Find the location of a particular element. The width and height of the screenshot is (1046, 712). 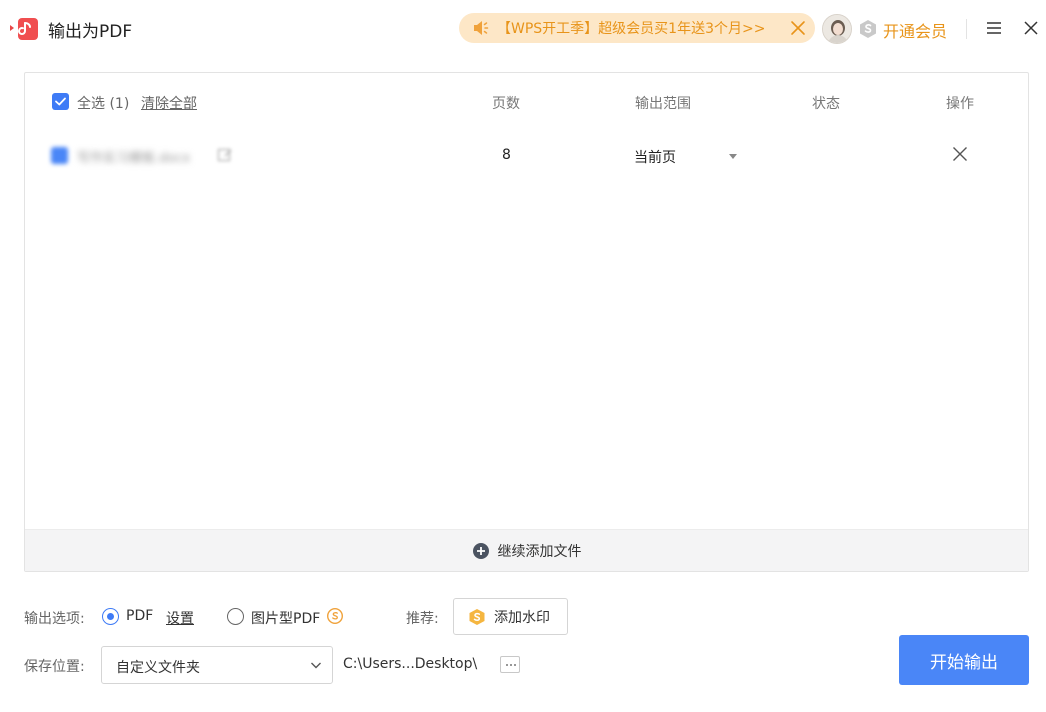

avatar-icon is located at coordinates (837, 29).